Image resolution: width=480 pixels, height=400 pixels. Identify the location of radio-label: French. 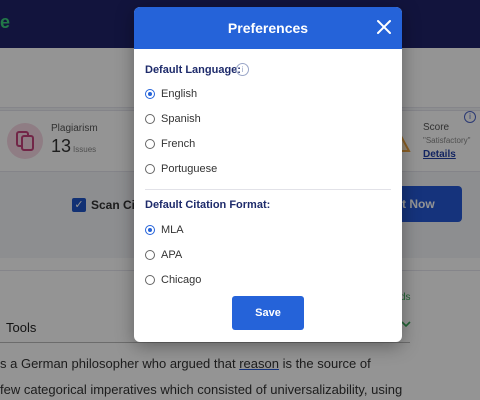
(178, 144).